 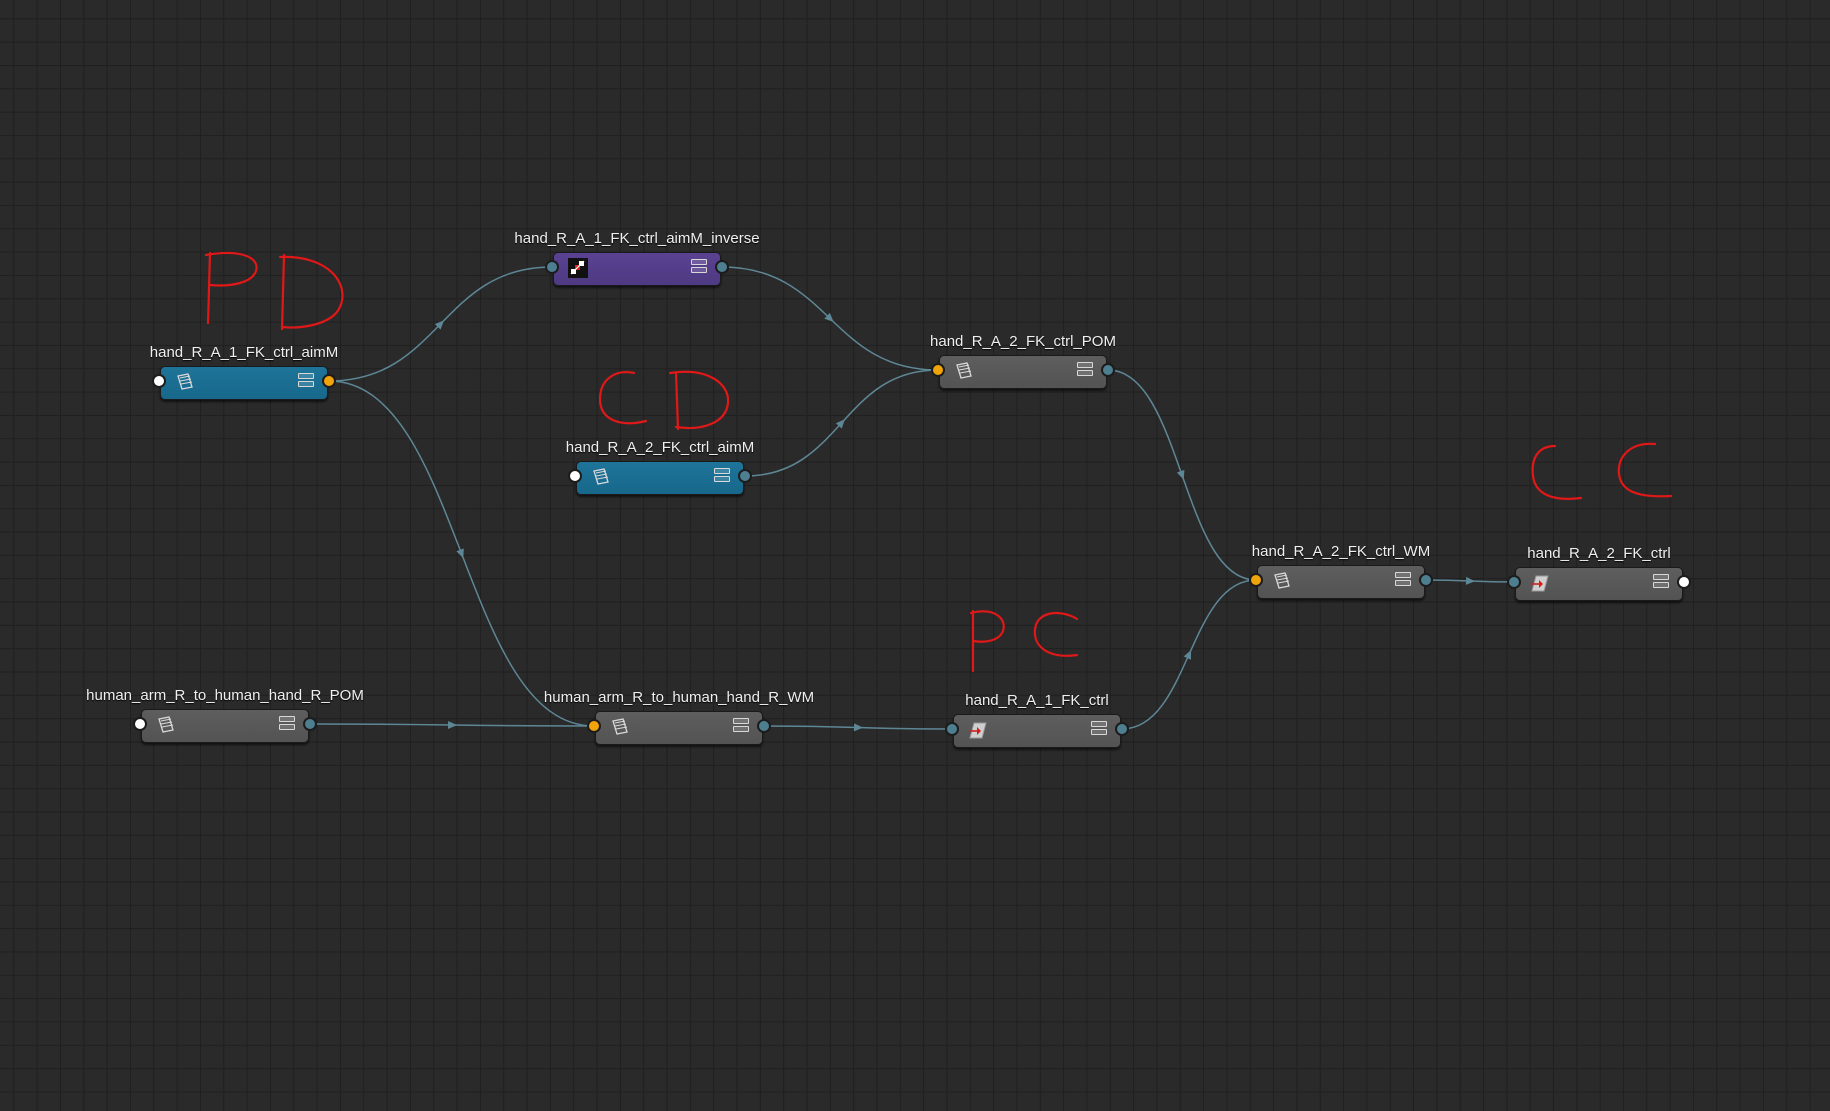 I want to click on node-hand-r-a-2-fk-ctrl: hand_R_A_2_FK_ctrl, so click(x=1599, y=573).